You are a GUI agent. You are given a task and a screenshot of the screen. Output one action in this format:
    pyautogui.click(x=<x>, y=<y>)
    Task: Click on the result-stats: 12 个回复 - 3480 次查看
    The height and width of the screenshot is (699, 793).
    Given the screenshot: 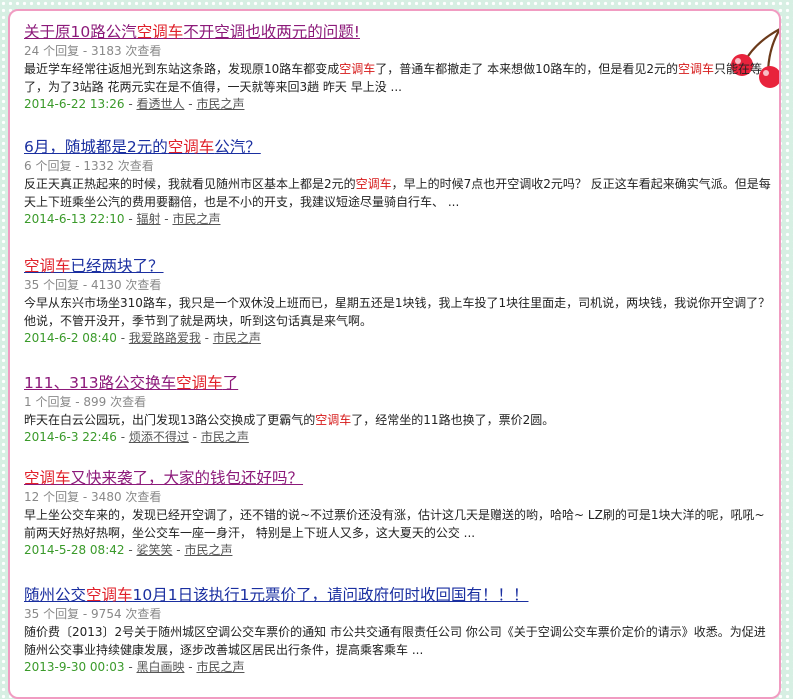 What is the action you would take?
    pyautogui.click(x=93, y=497)
    